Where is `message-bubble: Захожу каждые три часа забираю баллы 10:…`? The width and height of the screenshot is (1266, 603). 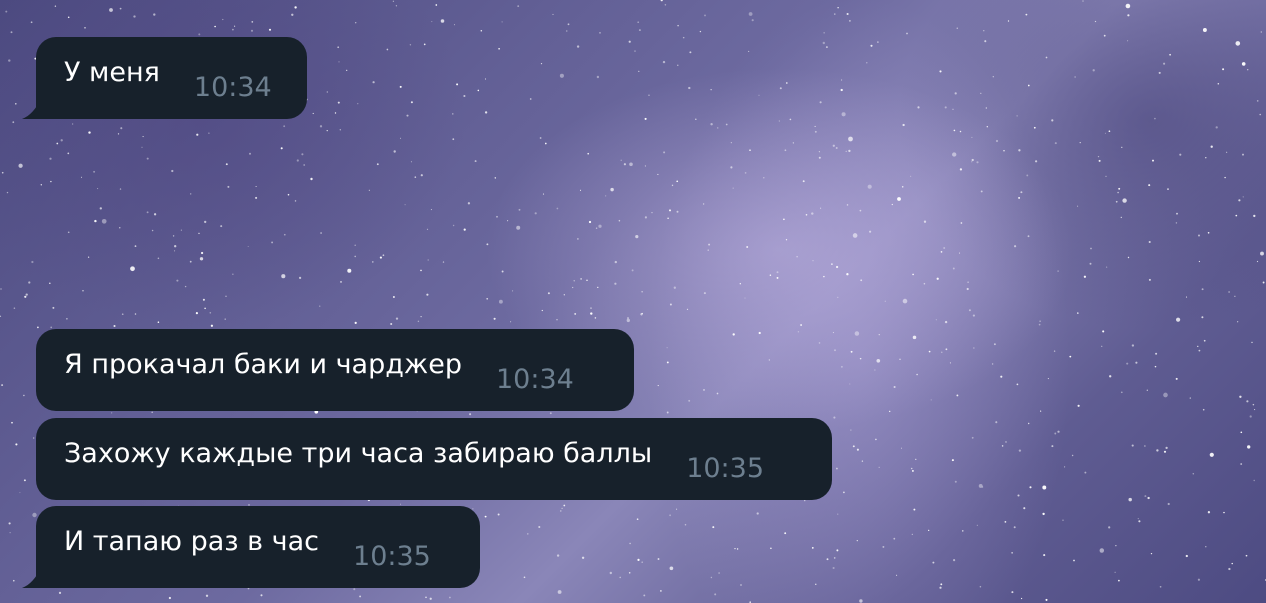 message-bubble: Захожу каждые три часа забираю баллы 10:… is located at coordinates (434, 459).